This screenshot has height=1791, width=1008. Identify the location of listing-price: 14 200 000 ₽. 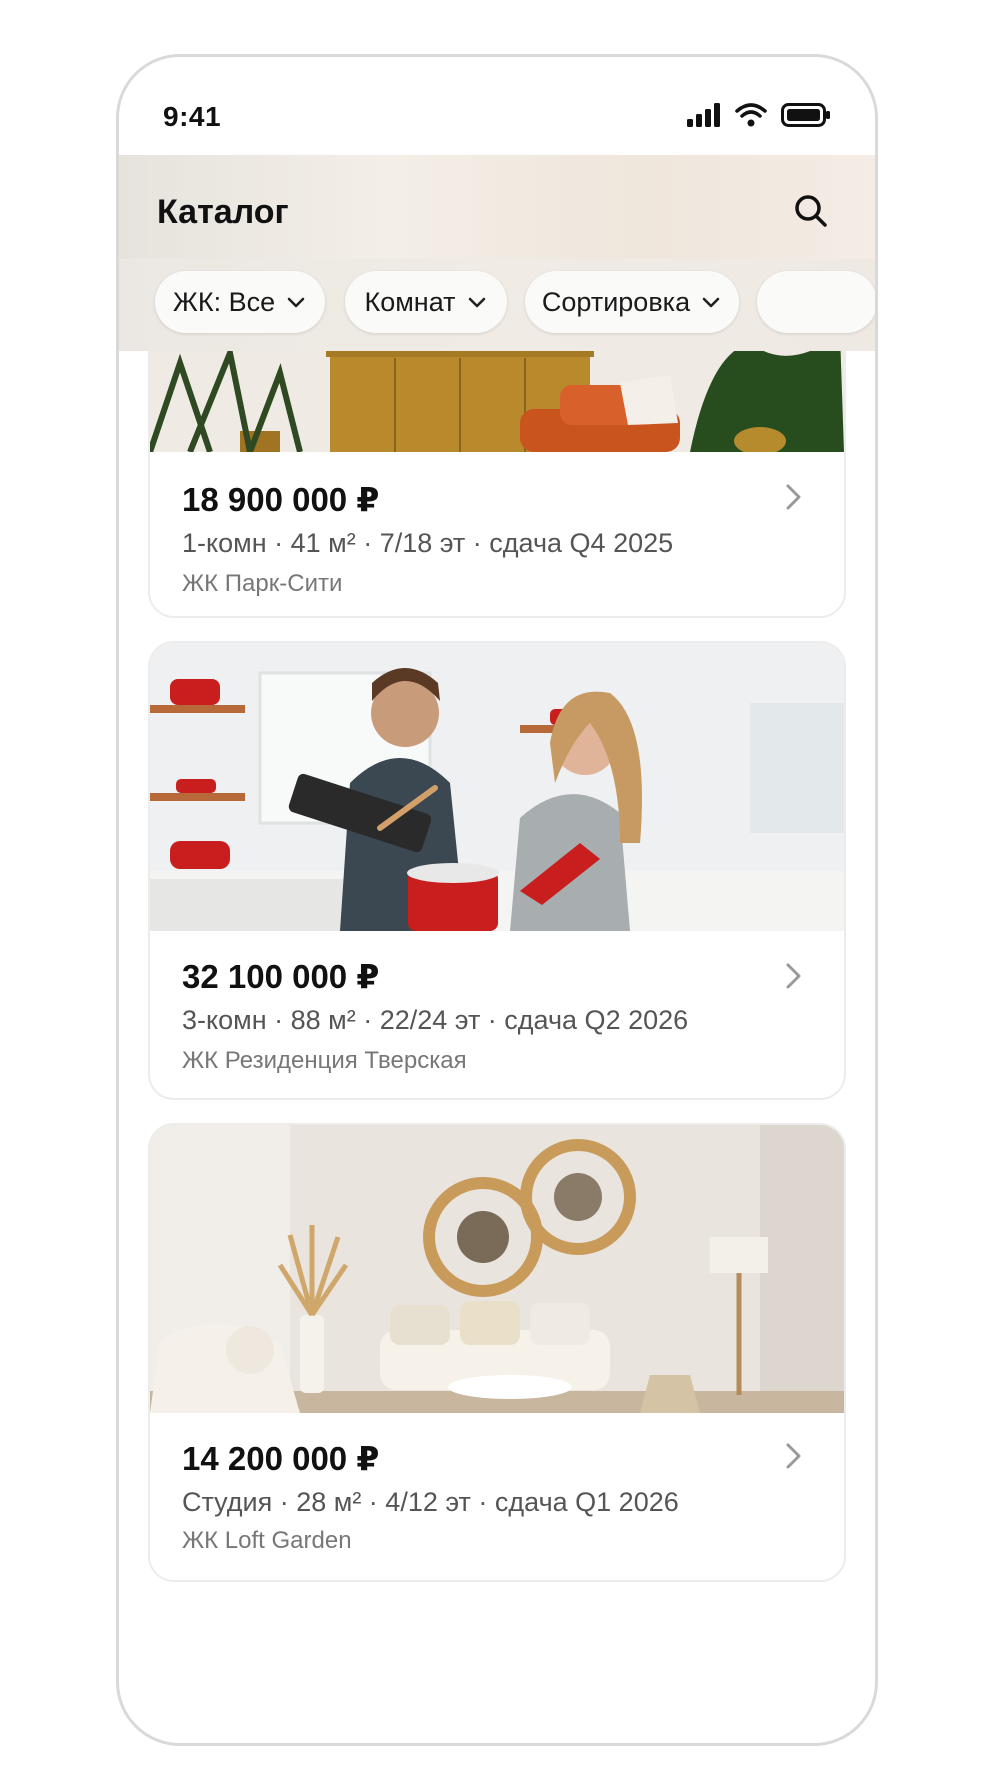
(281, 1458).